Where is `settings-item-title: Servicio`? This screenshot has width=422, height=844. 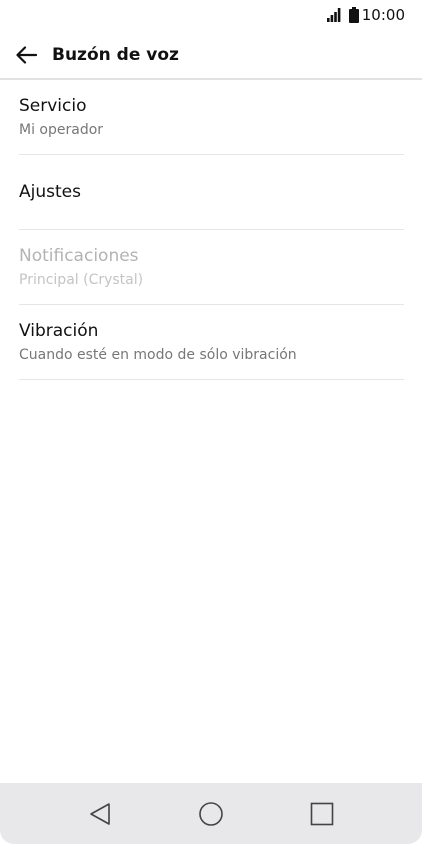
settings-item-title: Servicio is located at coordinates (53, 106).